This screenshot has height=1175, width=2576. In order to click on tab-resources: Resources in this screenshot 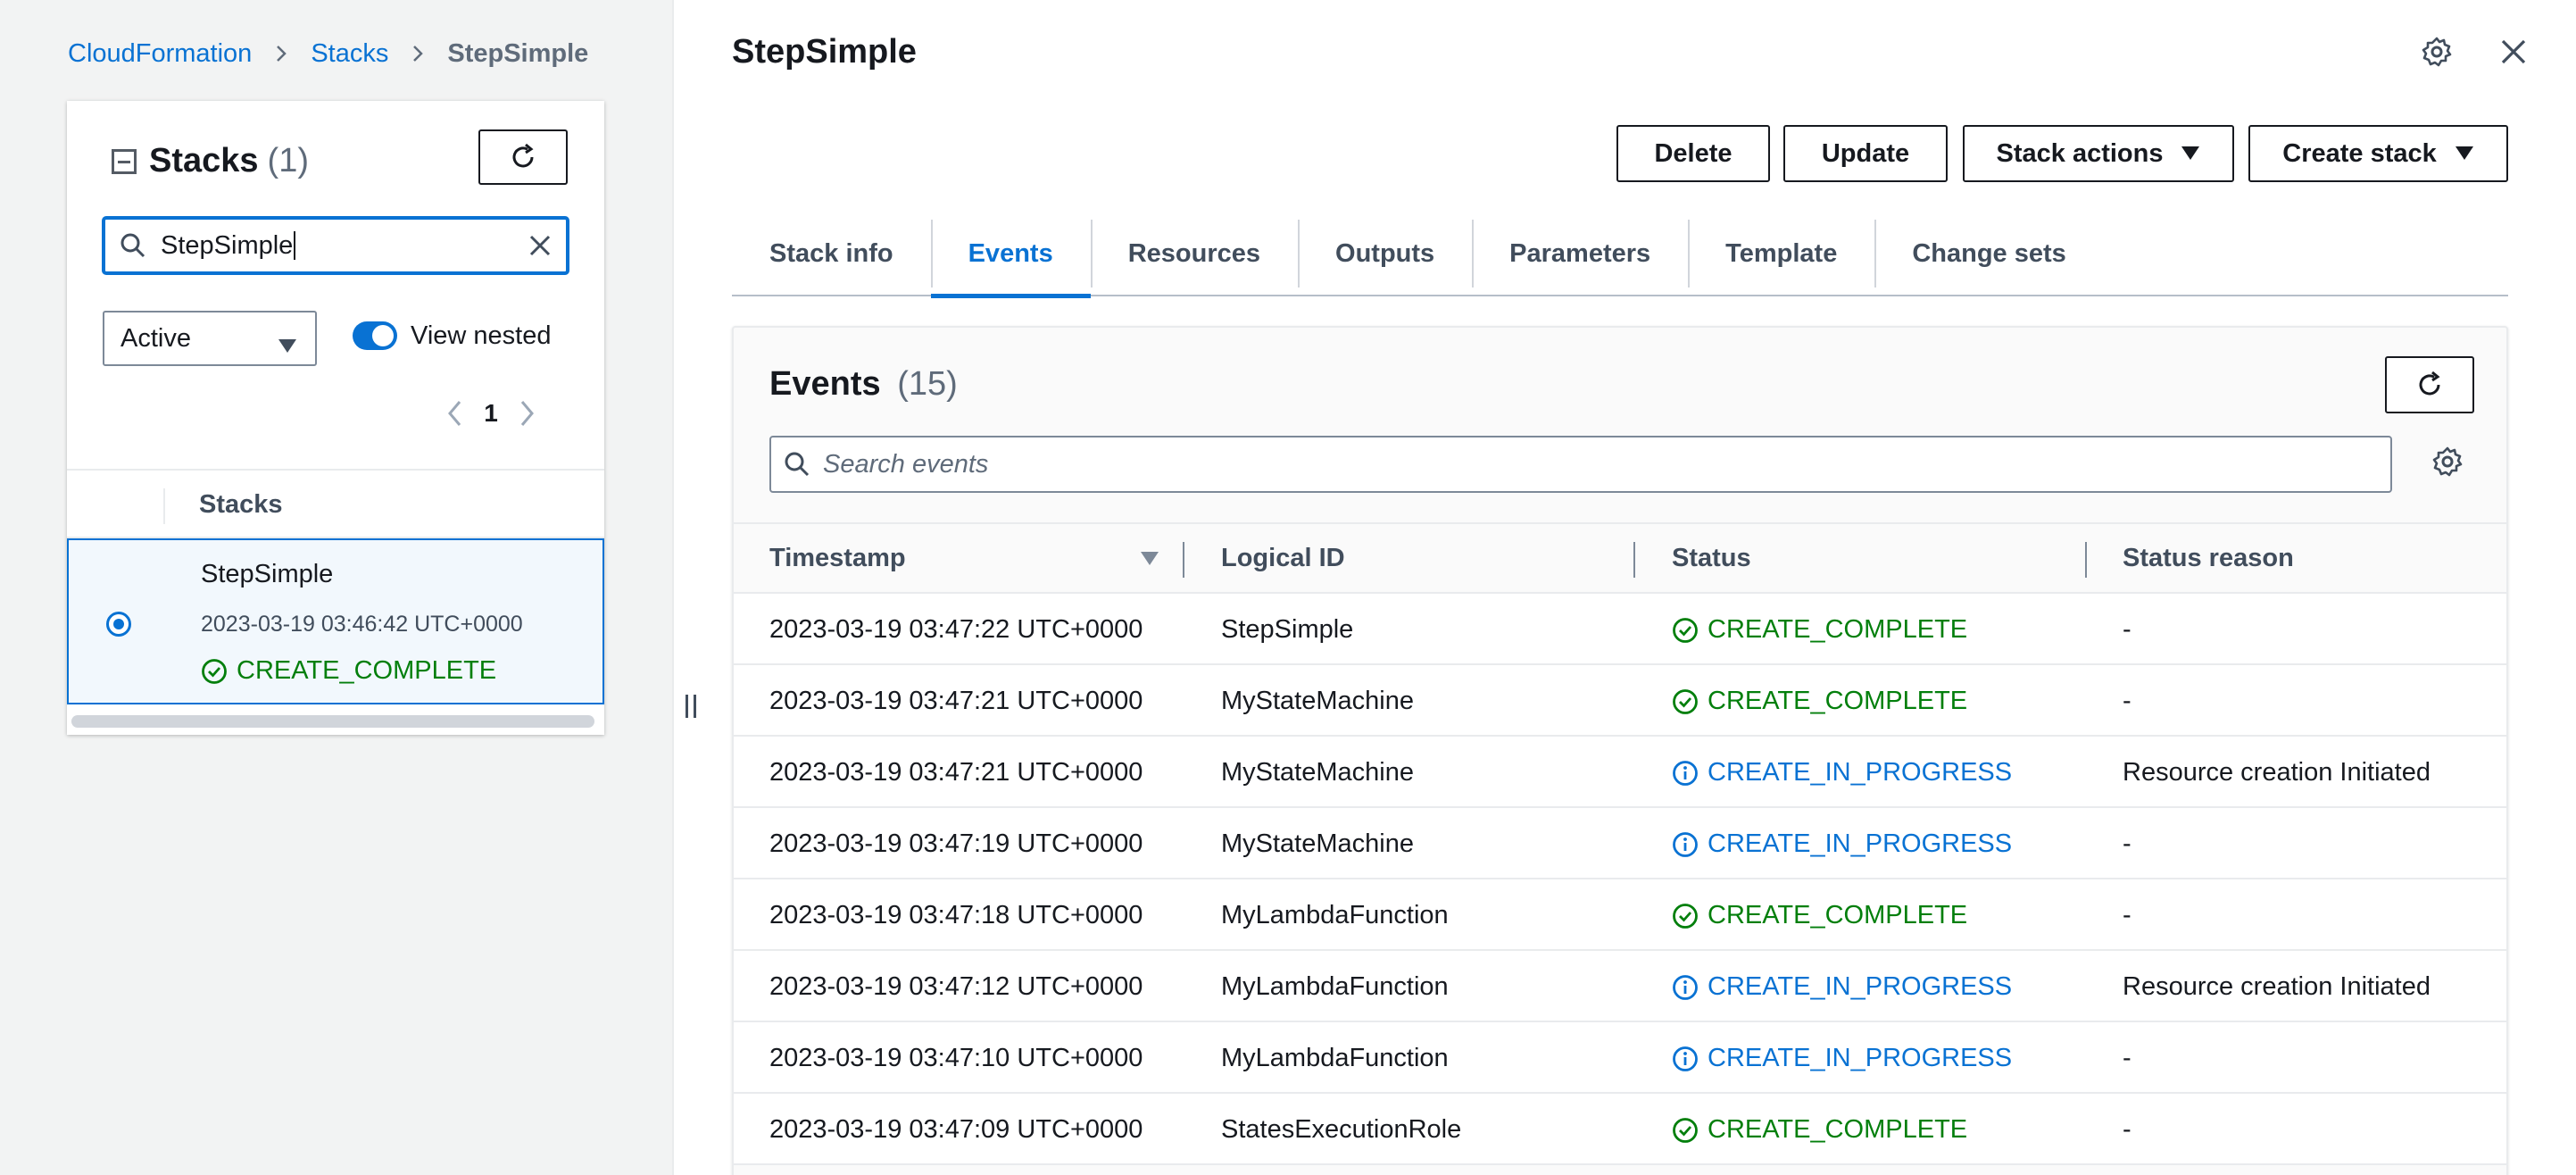, I will do `click(1194, 254)`.